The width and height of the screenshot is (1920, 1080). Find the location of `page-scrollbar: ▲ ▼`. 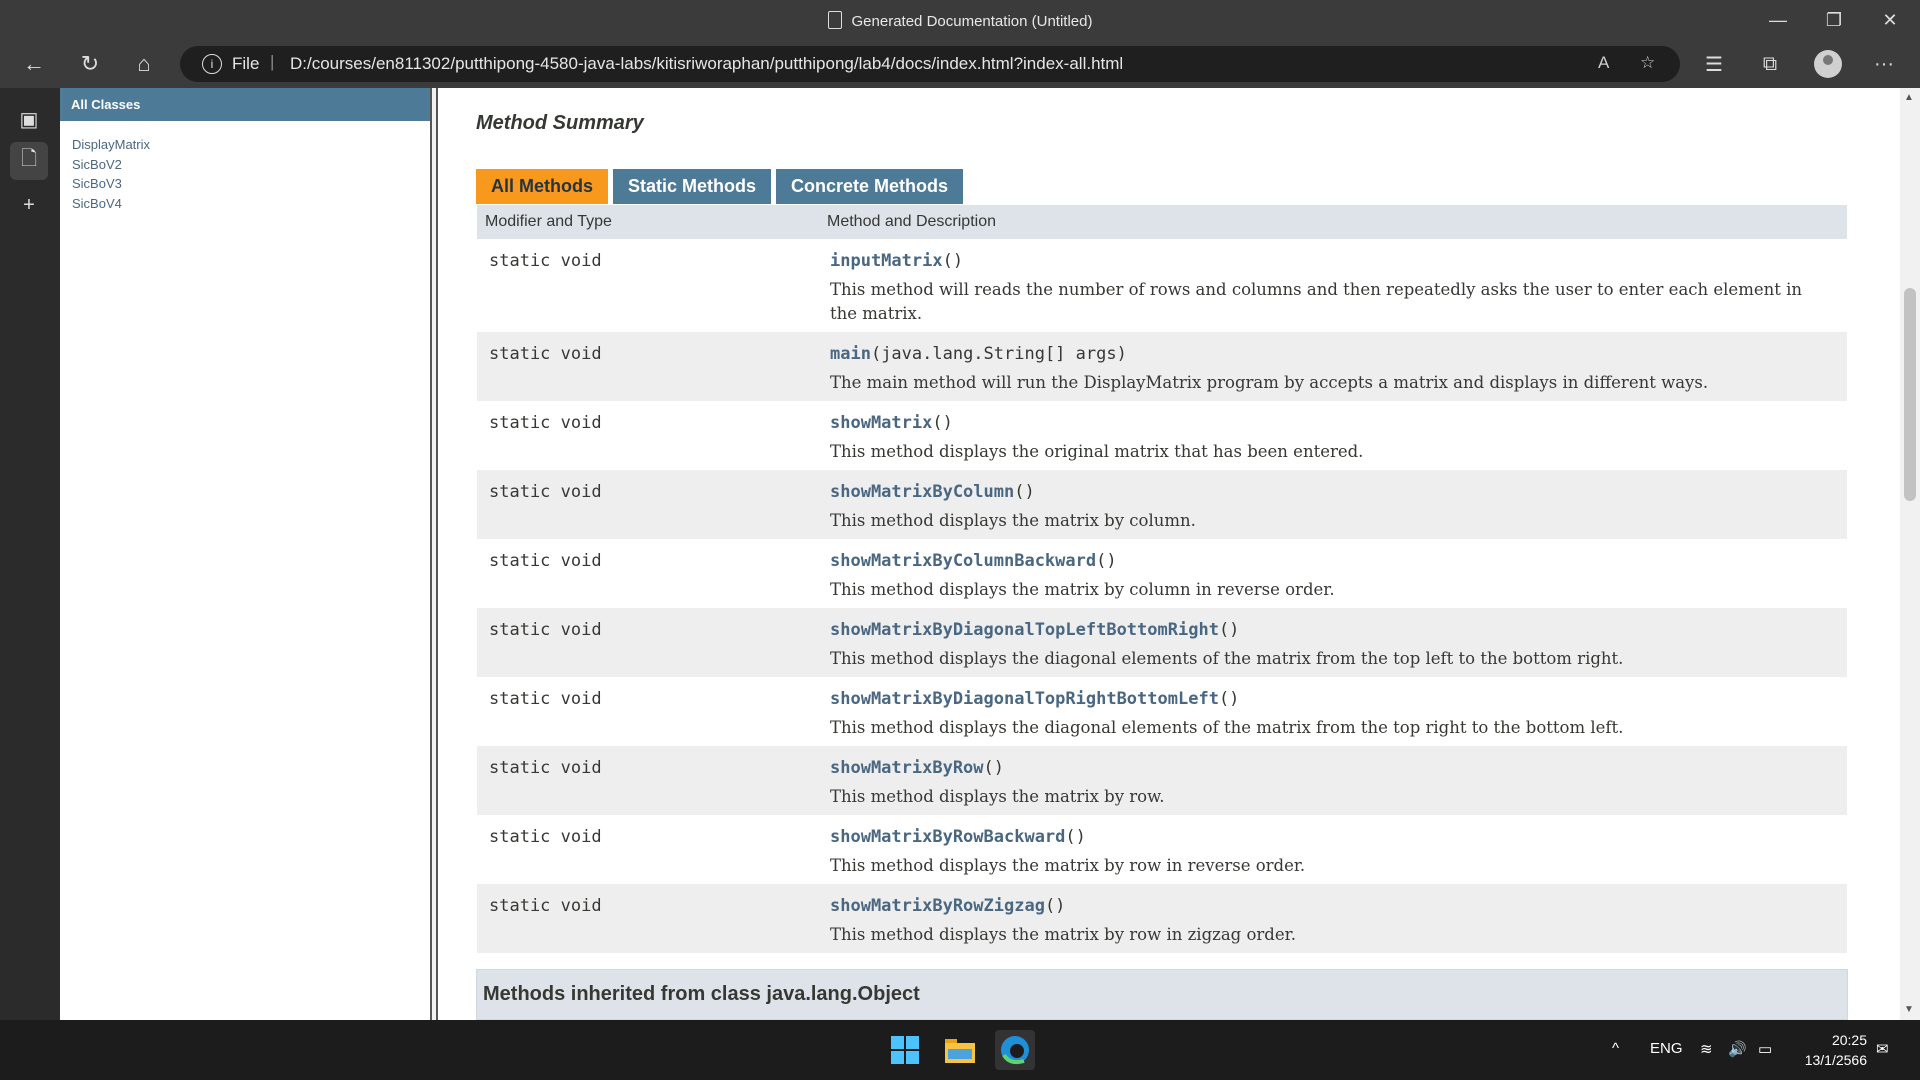

page-scrollbar: ▲ ▼ is located at coordinates (1910, 554).